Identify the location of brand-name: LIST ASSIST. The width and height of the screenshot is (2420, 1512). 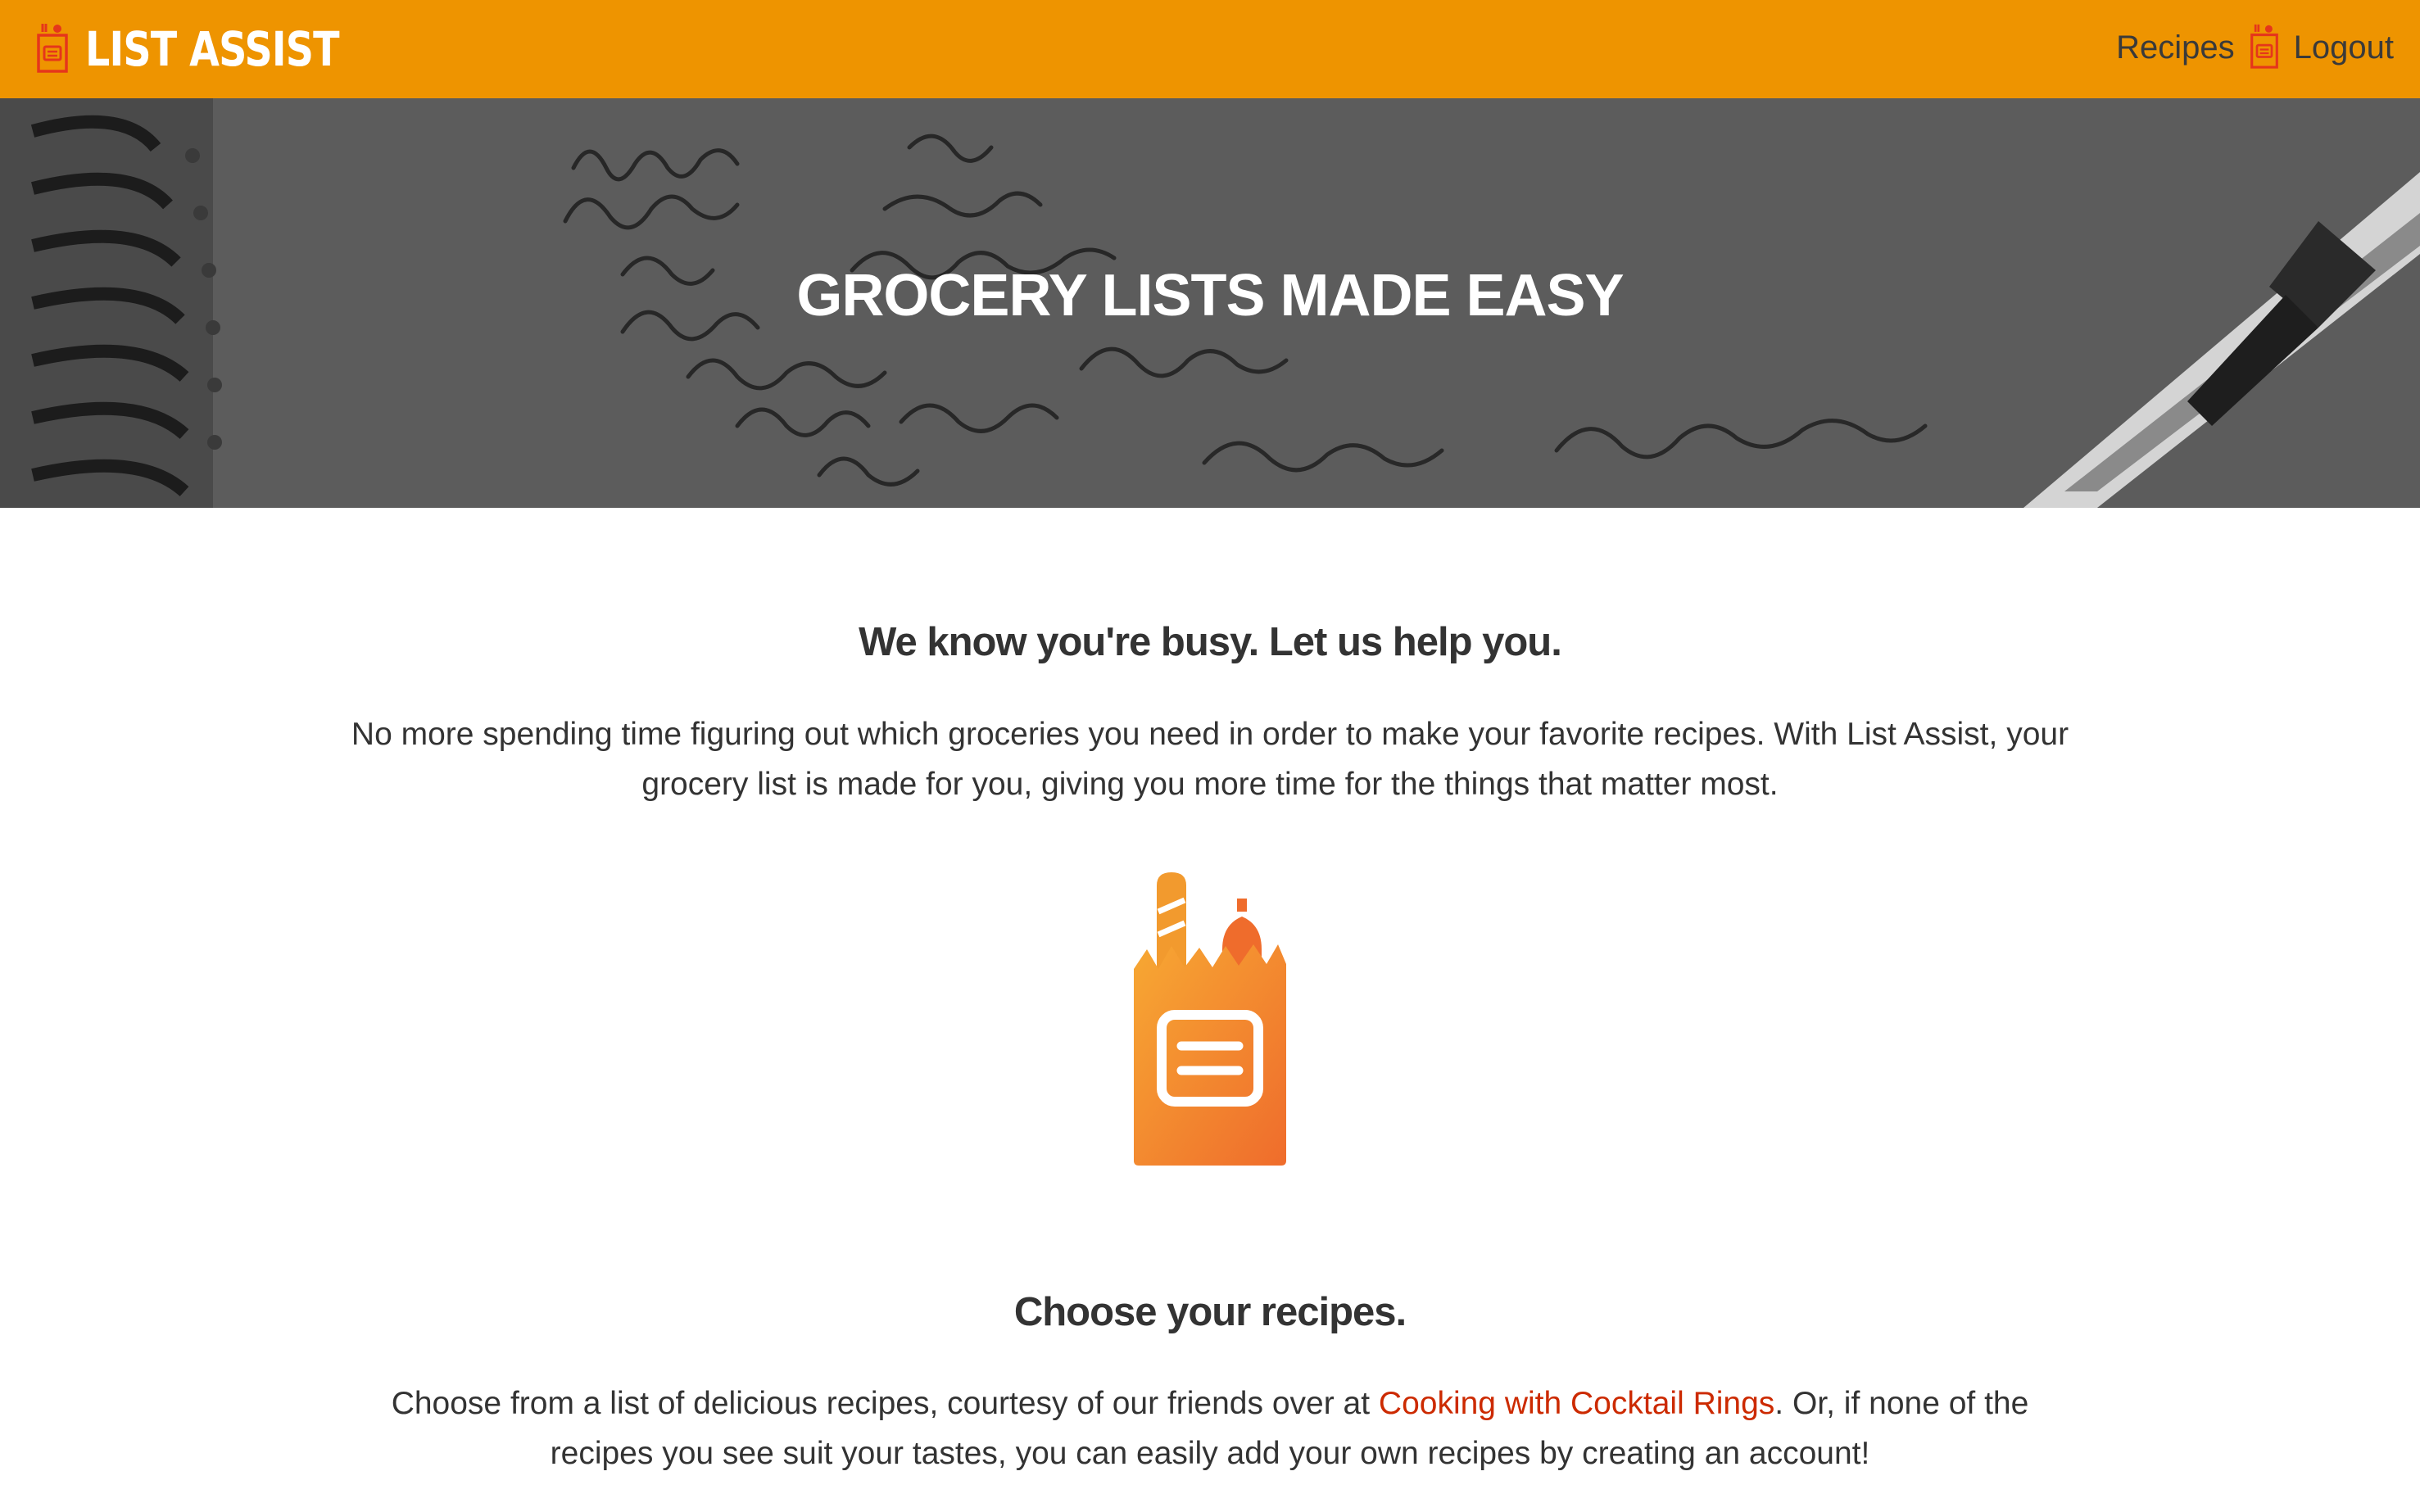
(212, 49).